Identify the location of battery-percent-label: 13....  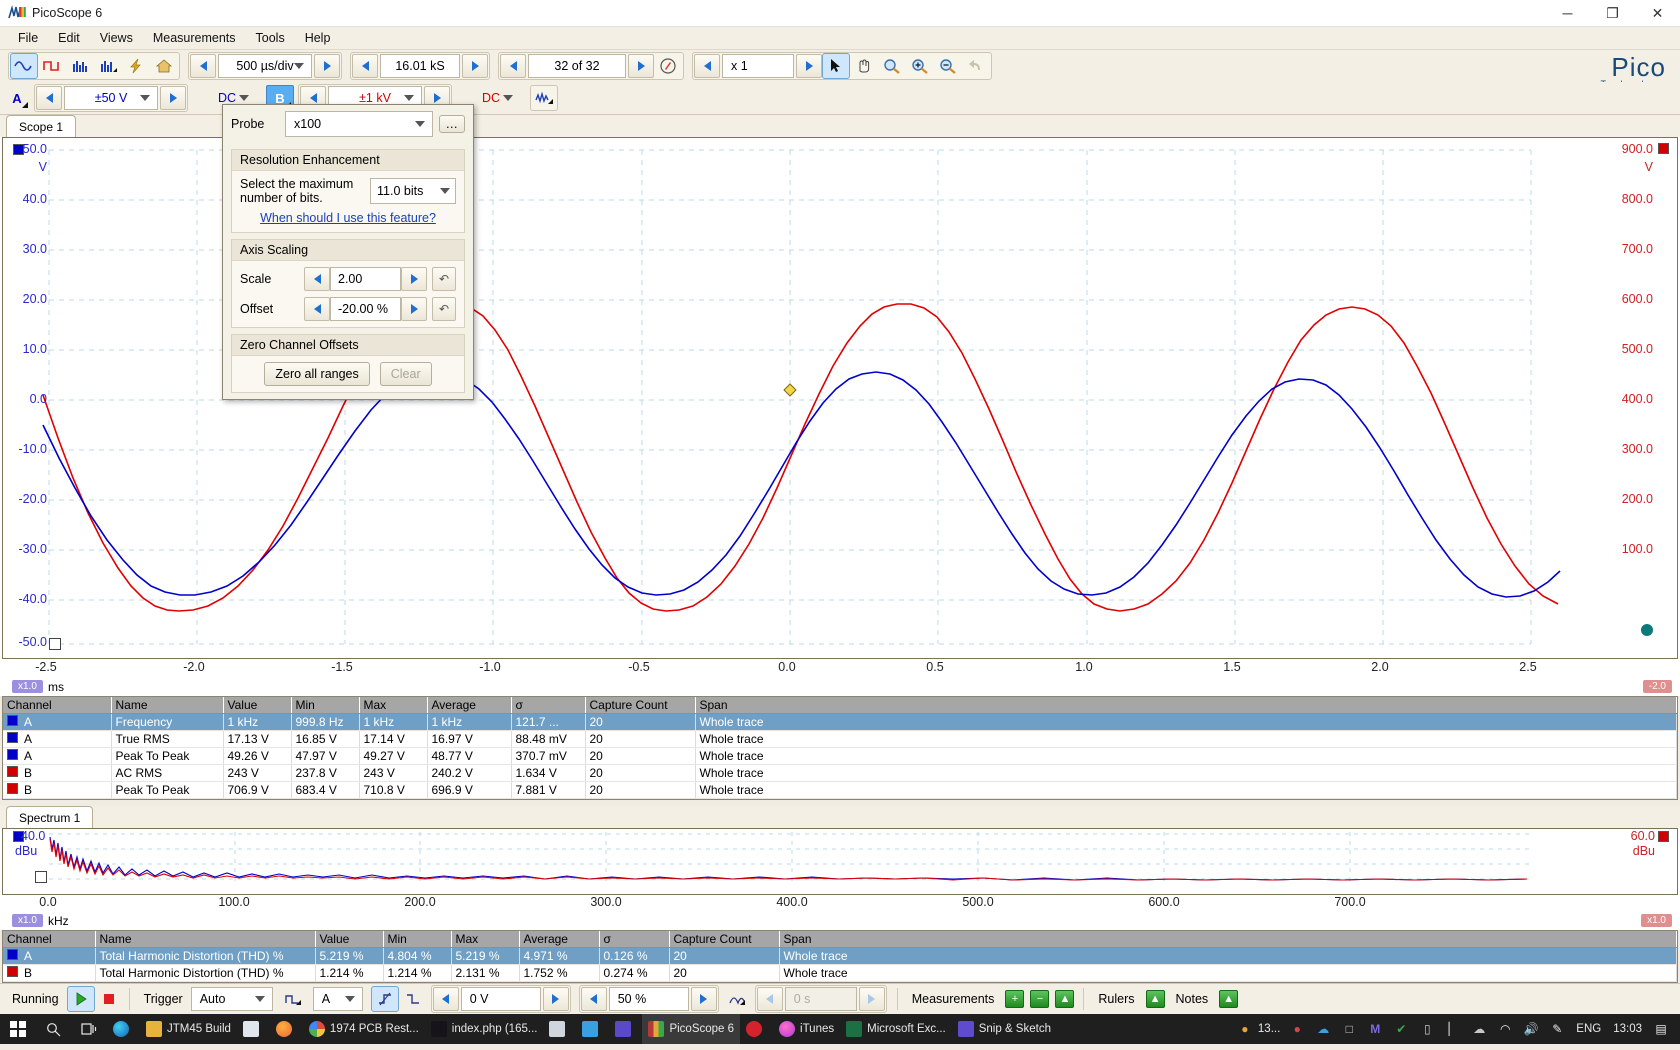
(1269, 1029).